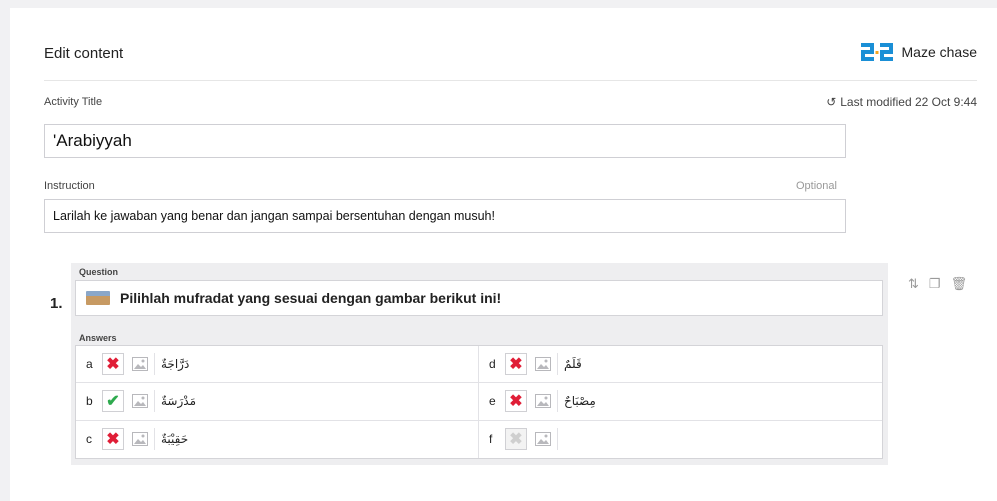 This screenshot has width=997, height=501. What do you see at coordinates (935, 284) in the screenshot?
I see `duplicate-icon: ❐` at bounding box center [935, 284].